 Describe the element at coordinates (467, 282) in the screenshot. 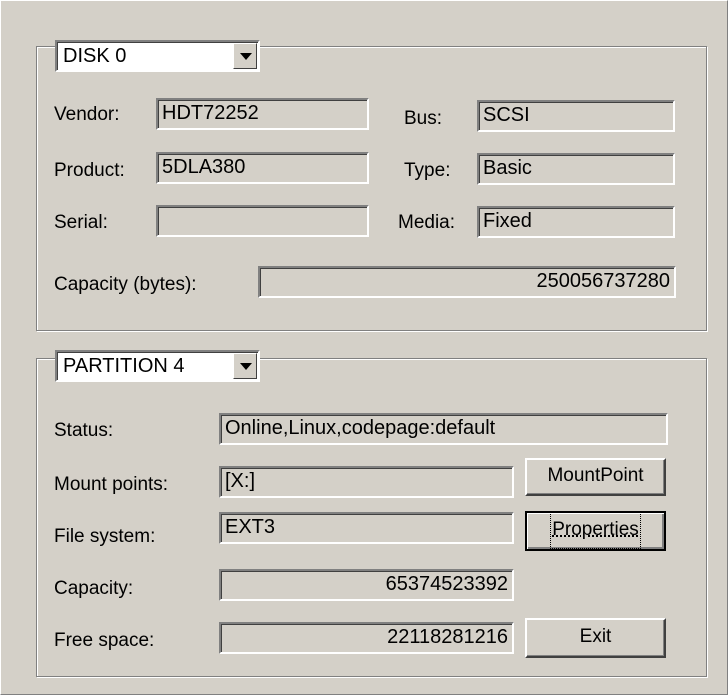

I see `disk-capacity-field: 250056737280` at that location.